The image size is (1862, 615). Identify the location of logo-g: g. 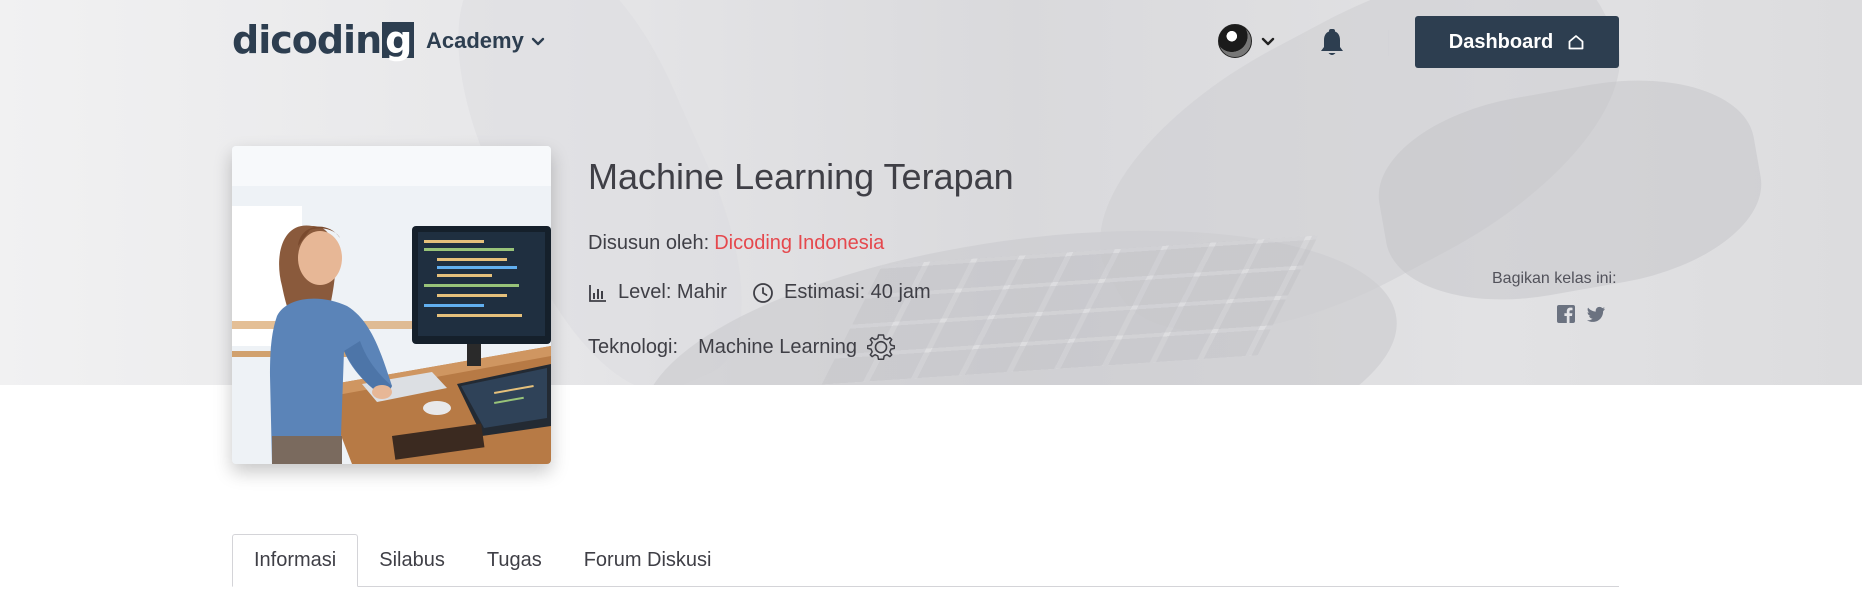
(398, 40).